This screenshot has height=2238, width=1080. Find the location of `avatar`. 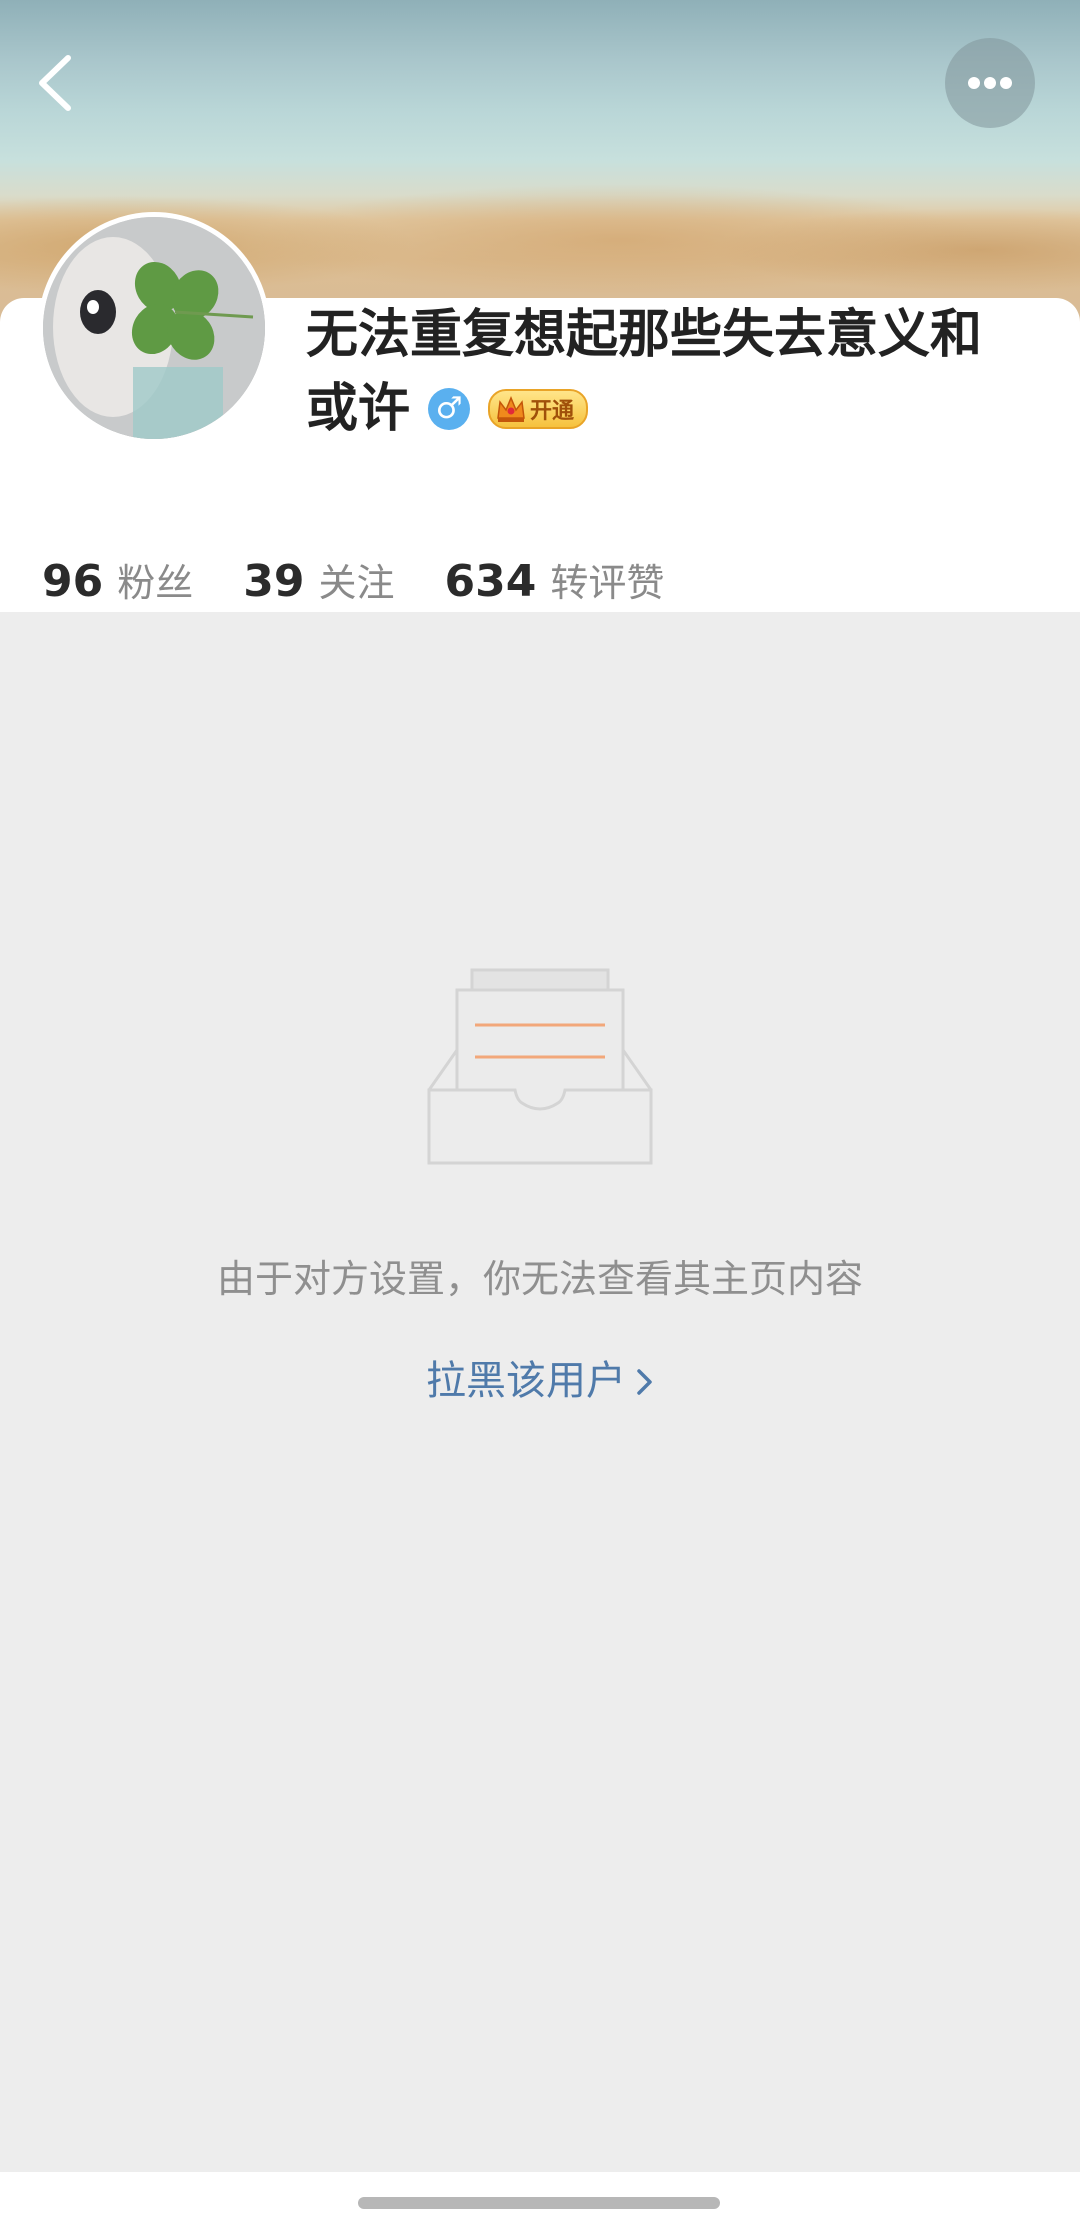

avatar is located at coordinates (154, 328).